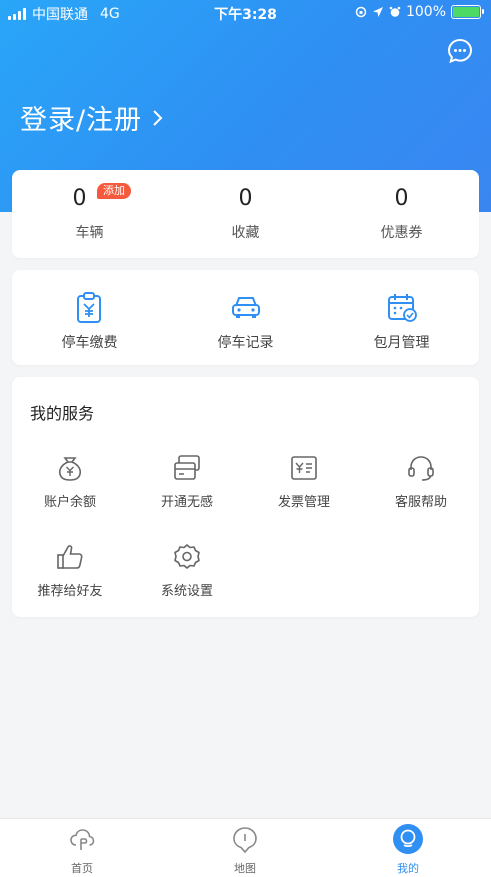 This screenshot has width=491, height=877. I want to click on invoice-icon, so click(304, 468).